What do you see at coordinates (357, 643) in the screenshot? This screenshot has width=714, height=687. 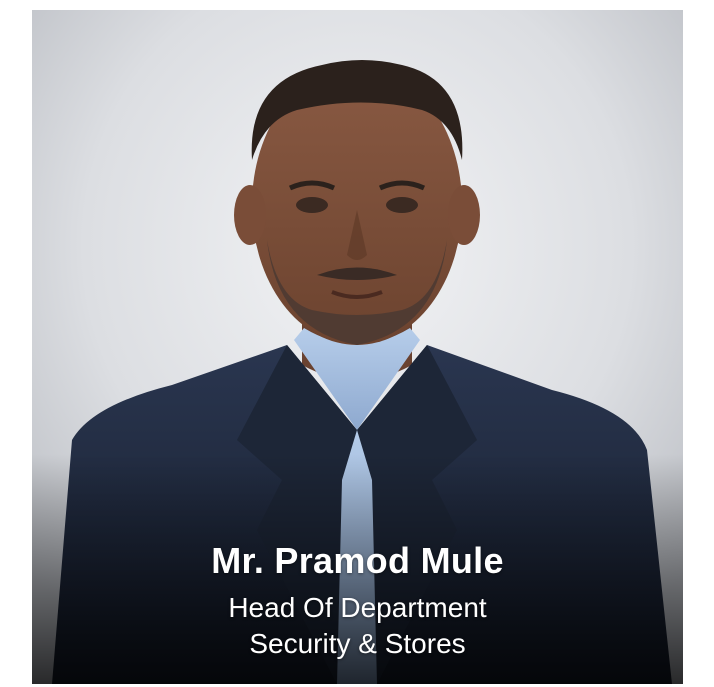 I see `person-department: Security & Stores` at bounding box center [357, 643].